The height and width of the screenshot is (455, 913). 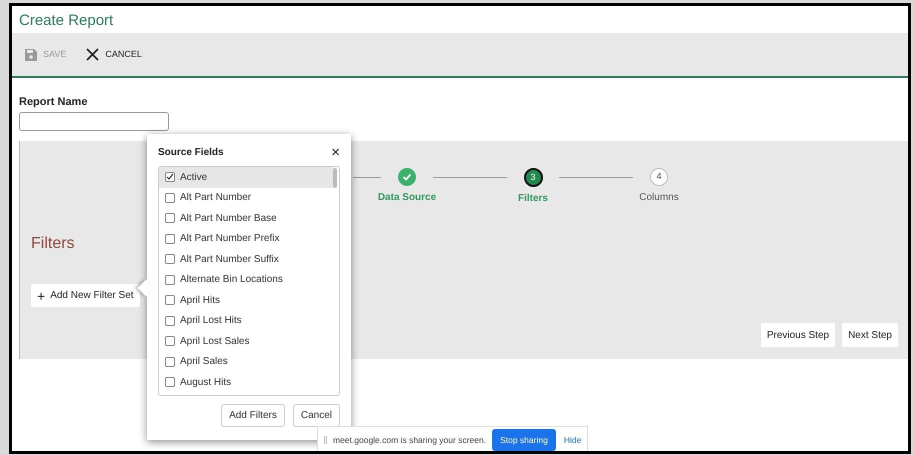 I want to click on field-option: August Hits, so click(x=246, y=382).